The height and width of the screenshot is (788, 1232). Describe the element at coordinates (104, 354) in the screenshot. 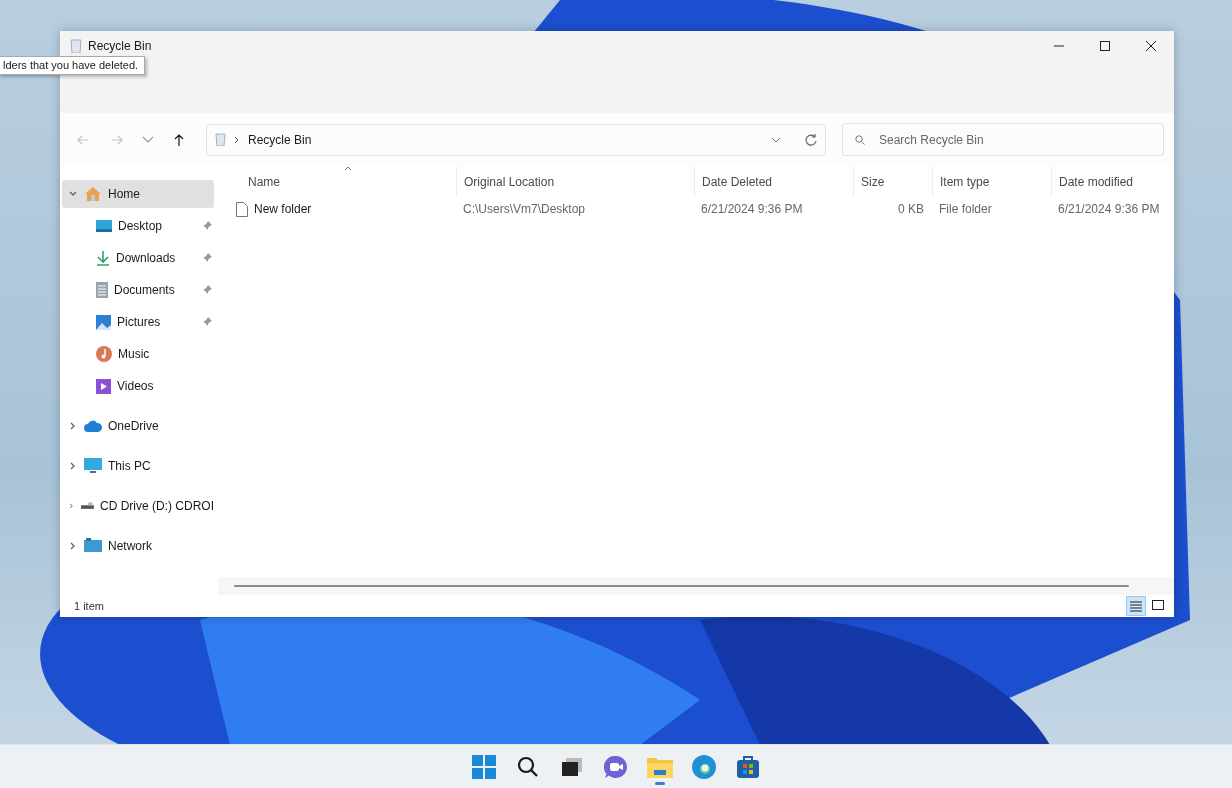

I see `music-icon` at that location.